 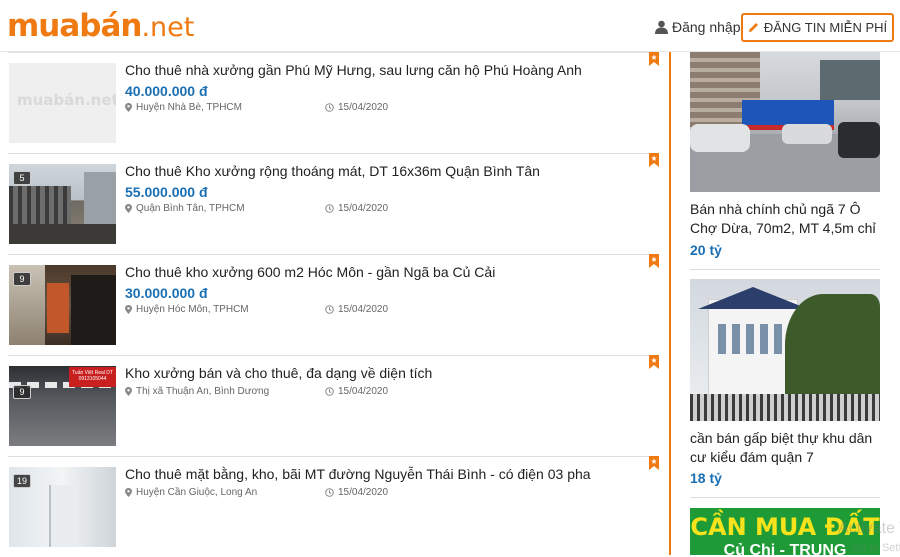 I want to click on listing-thumbnail: Tuấn Việt Real DT 0913105044 9, so click(x=62, y=406).